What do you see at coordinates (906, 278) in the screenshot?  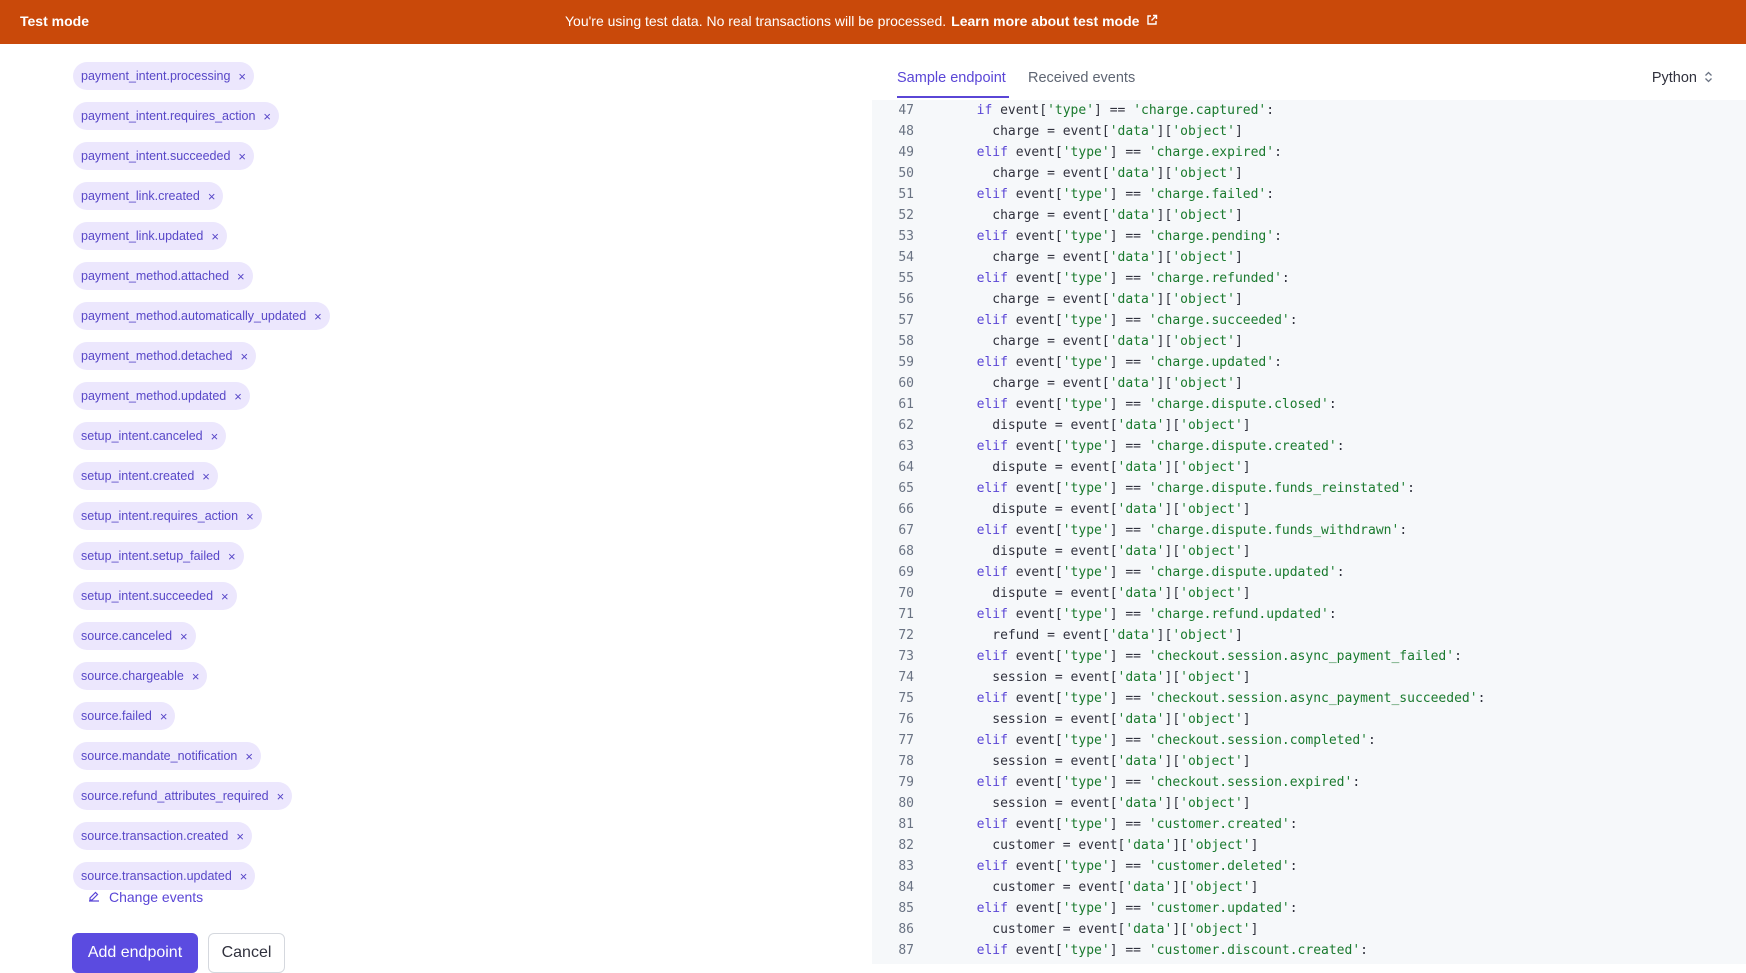 I see `line-number: 55` at bounding box center [906, 278].